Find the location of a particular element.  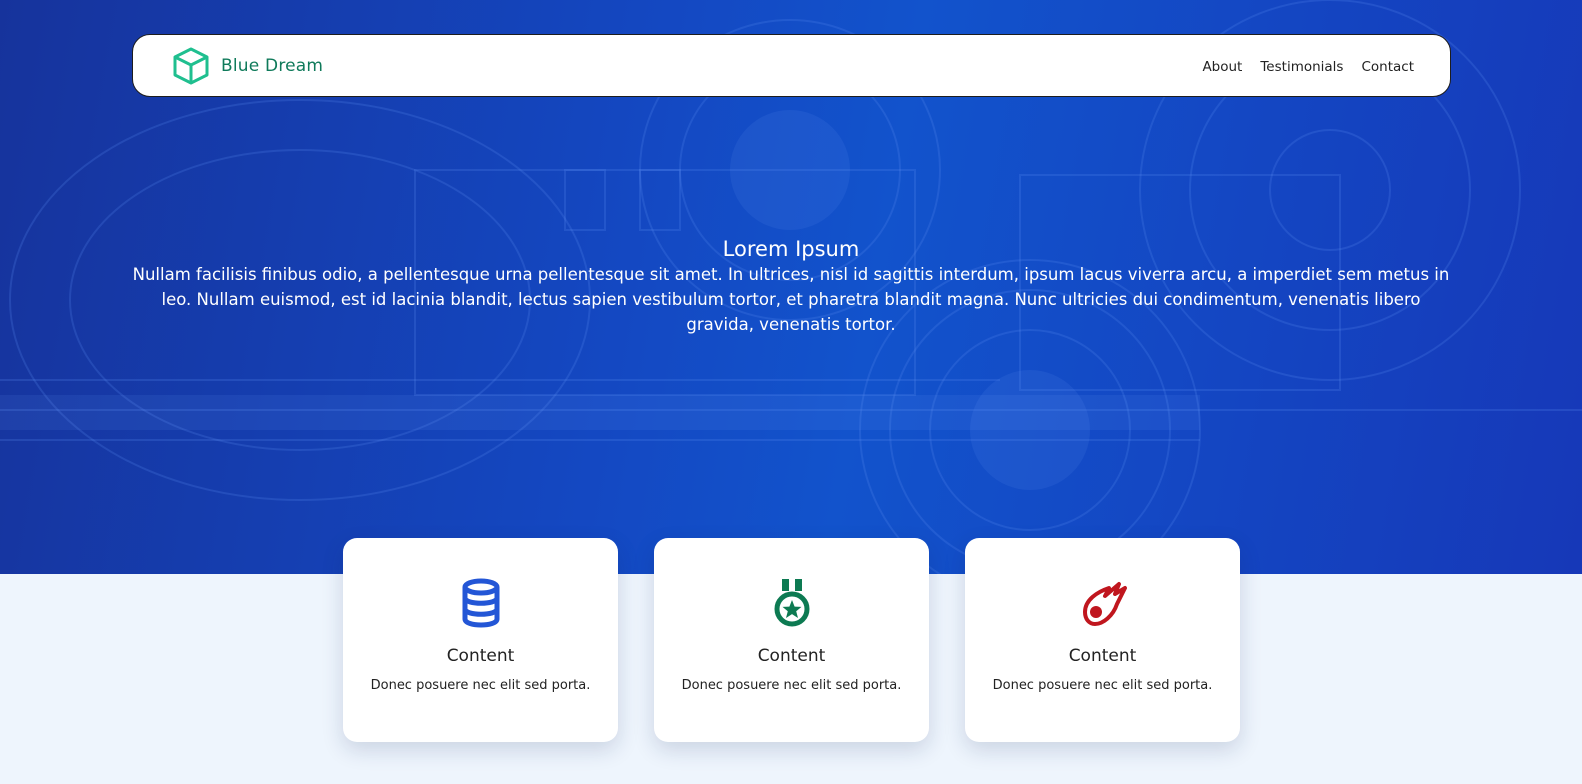

brand: Blue Dream is located at coordinates (247, 66).